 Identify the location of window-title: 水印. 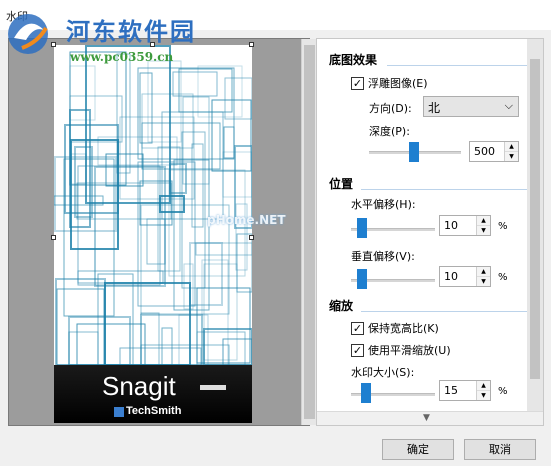
(17, 16).